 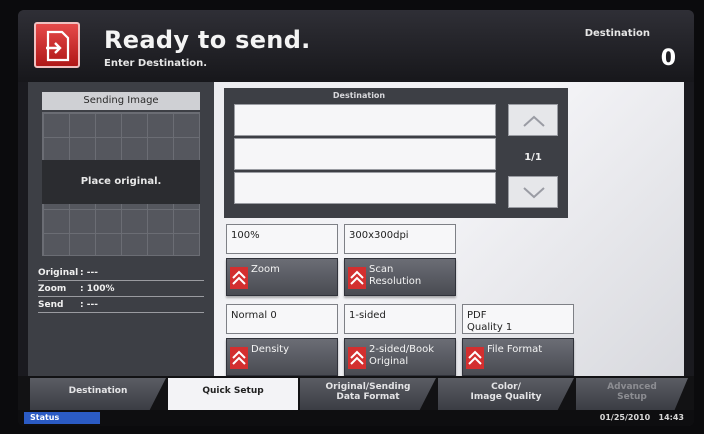 I want to click on tab-label: Image Quality, so click(x=506, y=397).